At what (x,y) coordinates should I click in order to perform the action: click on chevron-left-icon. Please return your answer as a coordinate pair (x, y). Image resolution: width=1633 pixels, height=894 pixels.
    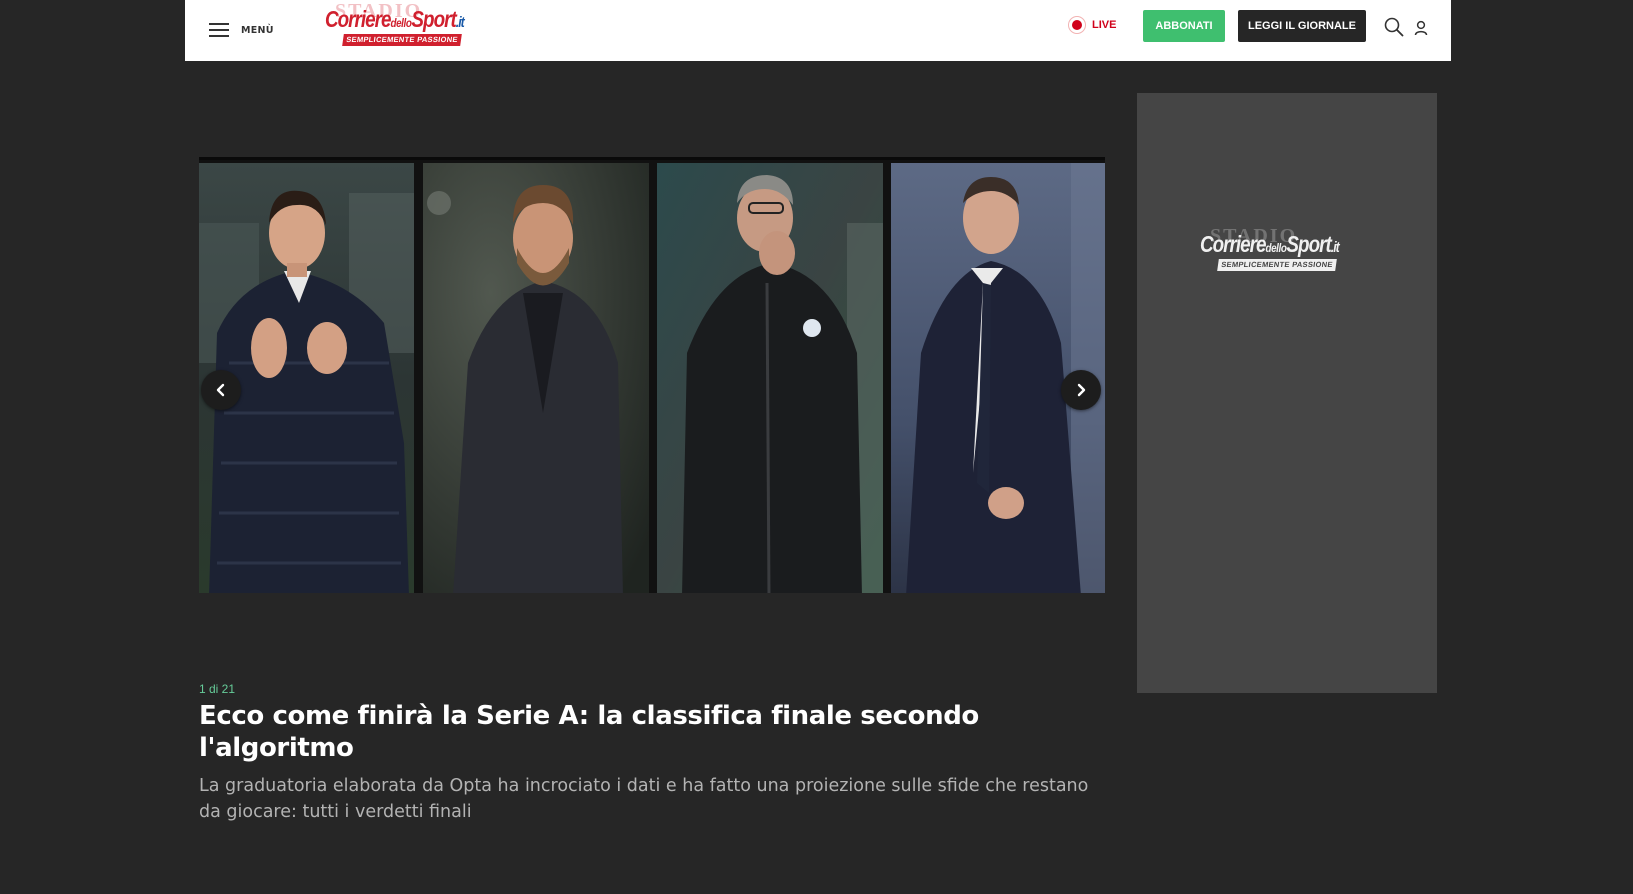
    Looking at the image, I should click on (220, 390).